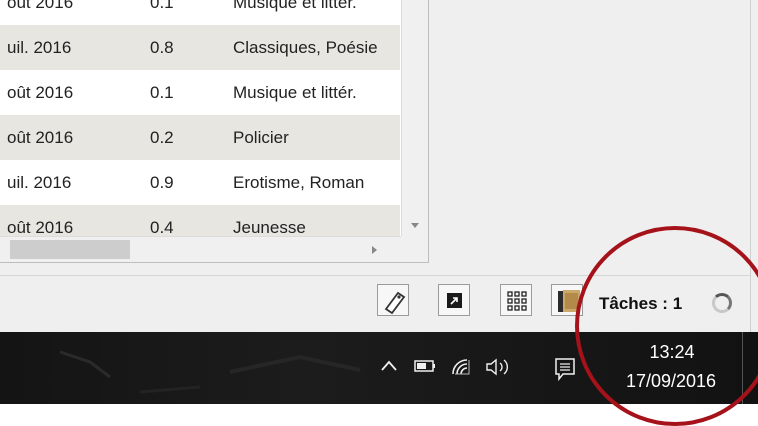 This screenshot has height=426, width=758. Describe the element at coordinates (498, 367) in the screenshot. I see `volume-speaker-icon` at that location.